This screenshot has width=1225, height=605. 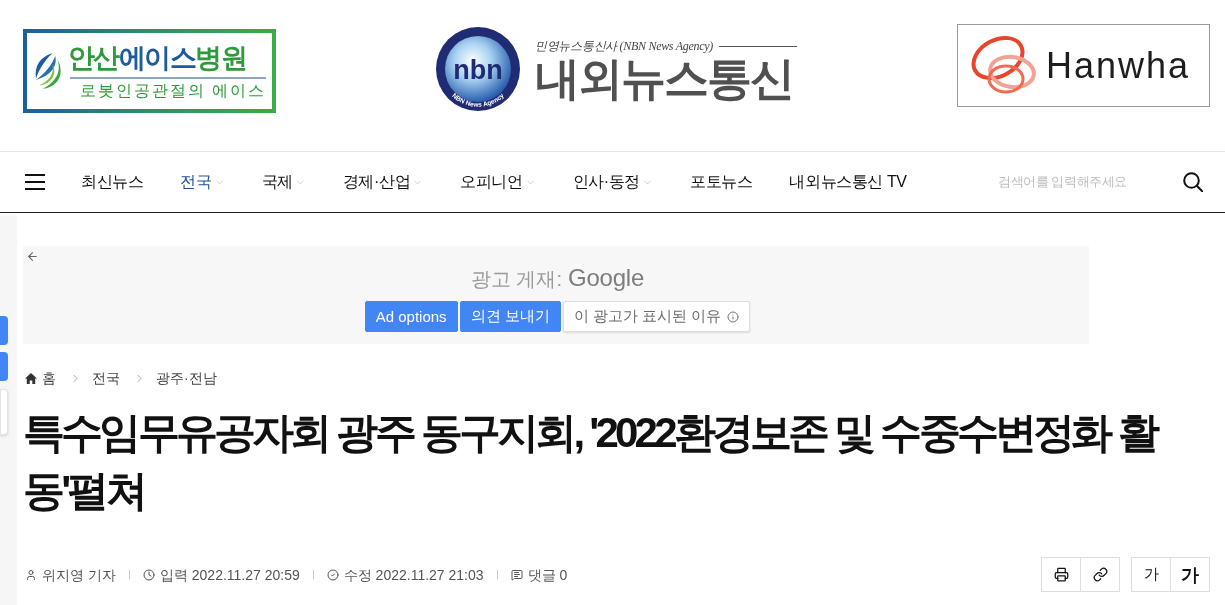 I want to click on ad-button: 의견 보내기, so click(x=510, y=316).